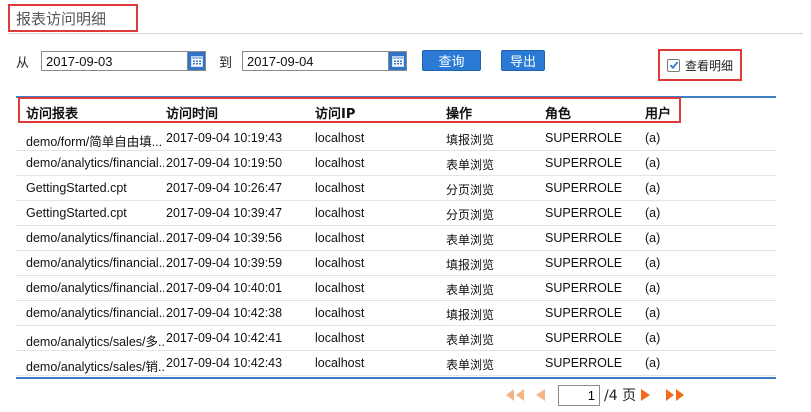 This screenshot has height=412, width=811. Describe the element at coordinates (61, 18) in the screenshot. I see `page-title: 报表访问明细` at that location.